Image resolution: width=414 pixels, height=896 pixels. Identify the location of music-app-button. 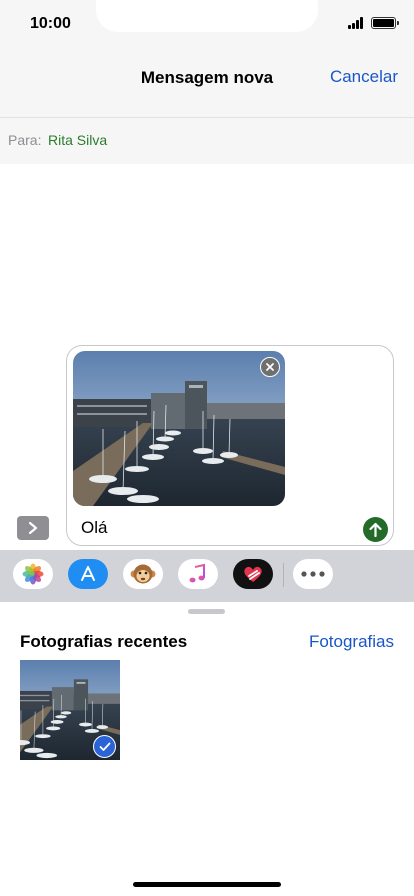
(198, 574).